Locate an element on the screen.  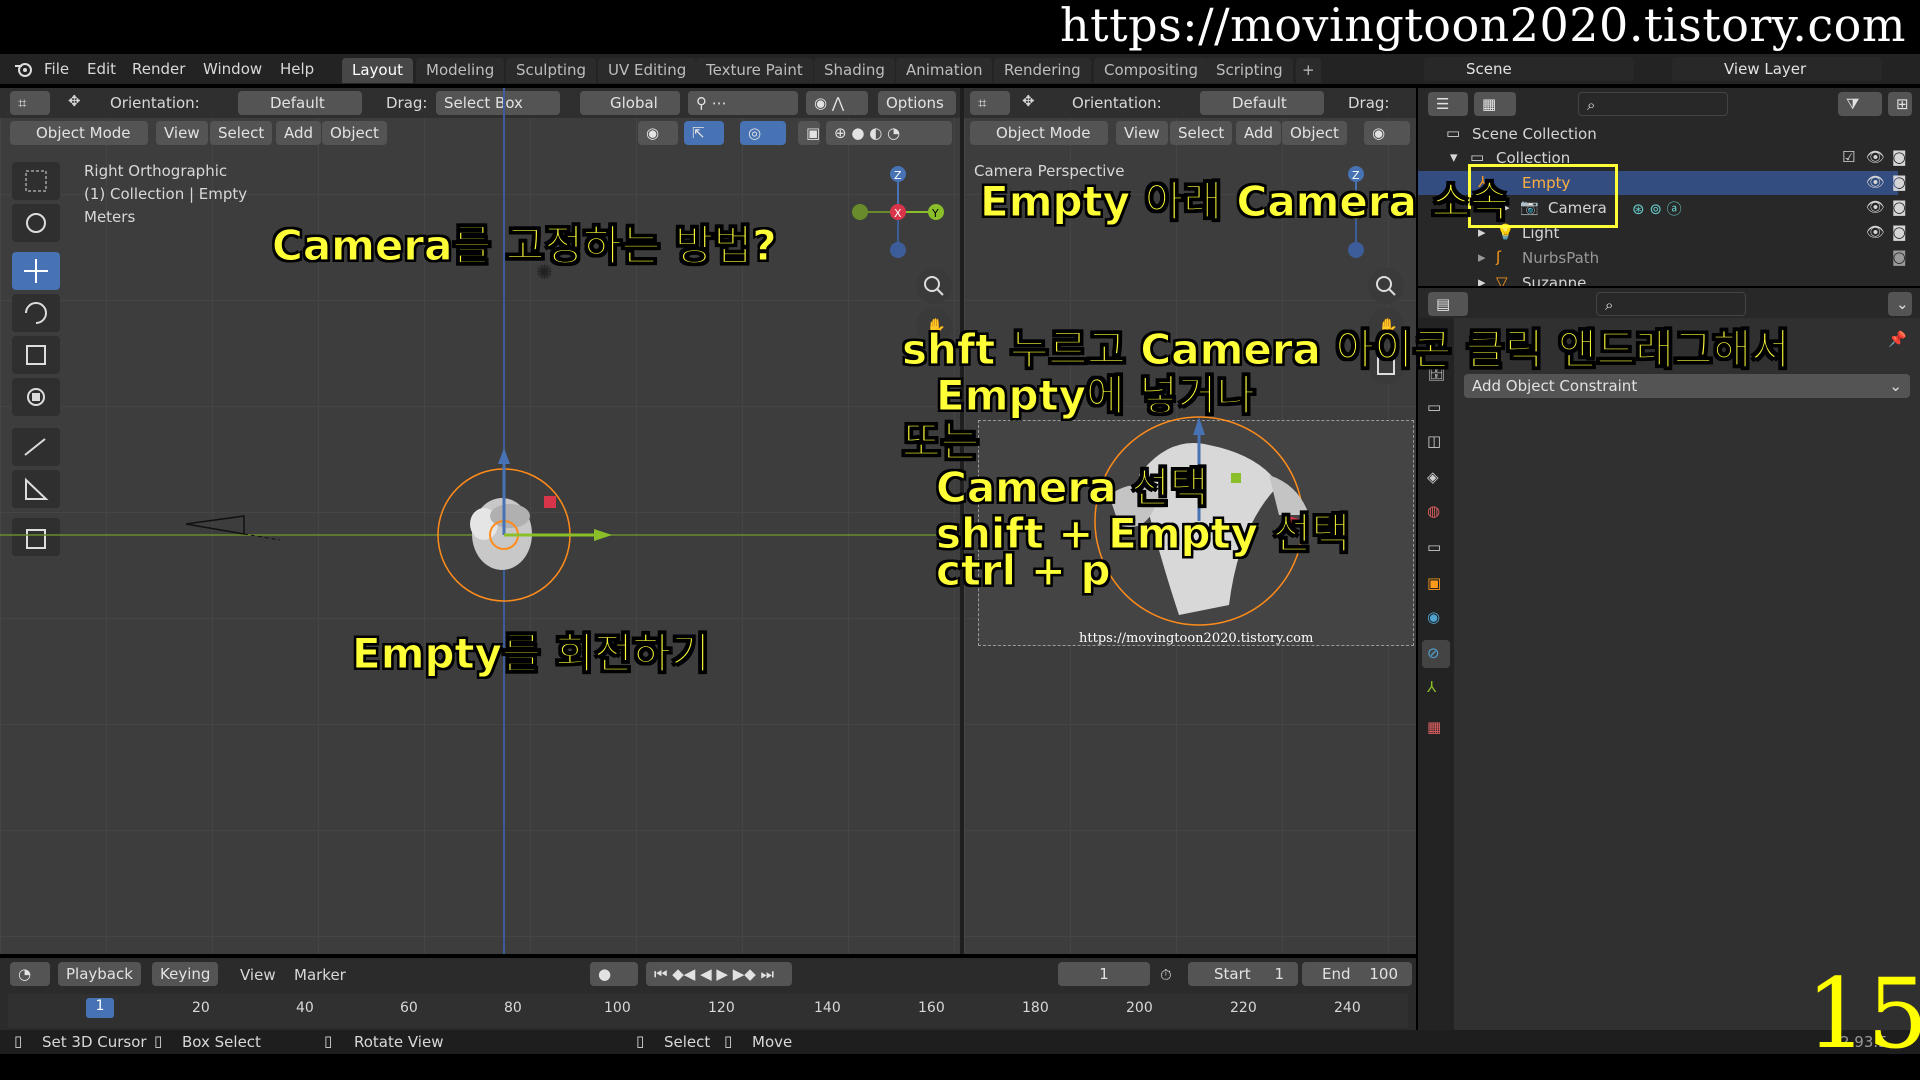
tab-shading: Shading is located at coordinates (854, 70).